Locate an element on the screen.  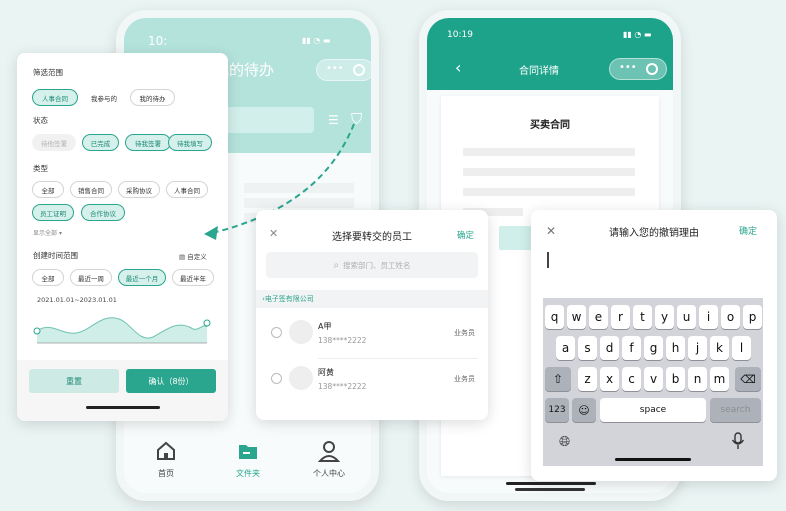
date-range-text: 2021.01.01~2023.01.01 is located at coordinates (77, 300).